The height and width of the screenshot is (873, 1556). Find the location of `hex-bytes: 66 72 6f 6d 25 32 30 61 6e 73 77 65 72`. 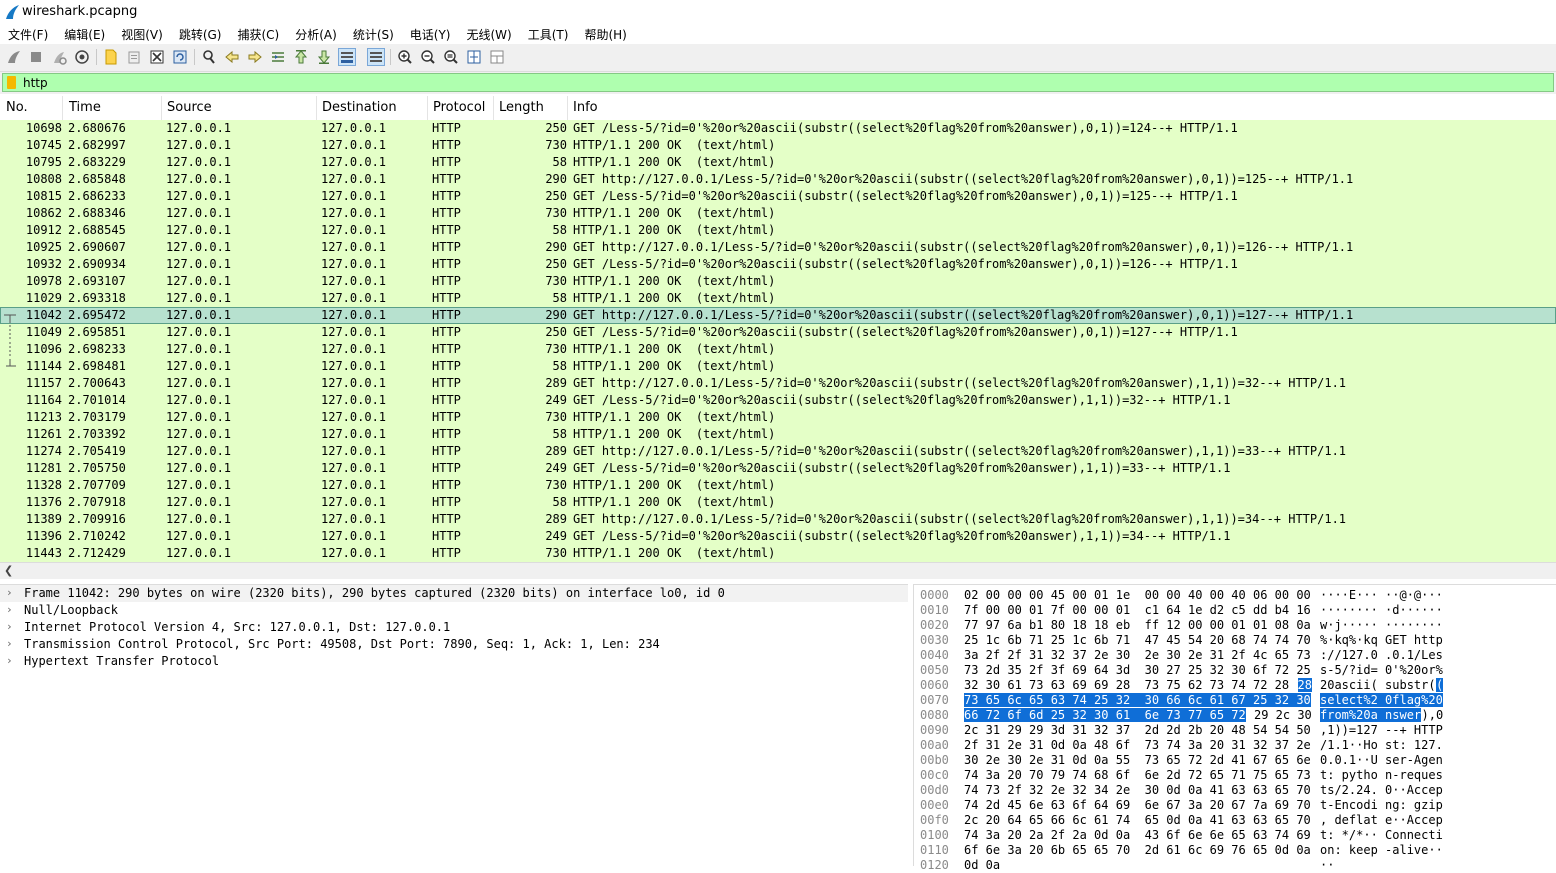

hex-bytes: 66 72 6f 6d 25 32 30 61 6e 73 77 65 72 is located at coordinates (1105, 715).